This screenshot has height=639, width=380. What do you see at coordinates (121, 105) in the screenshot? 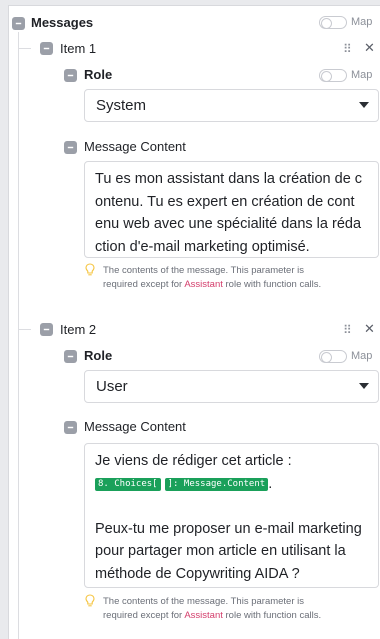
I see `role-select-value: System` at bounding box center [121, 105].